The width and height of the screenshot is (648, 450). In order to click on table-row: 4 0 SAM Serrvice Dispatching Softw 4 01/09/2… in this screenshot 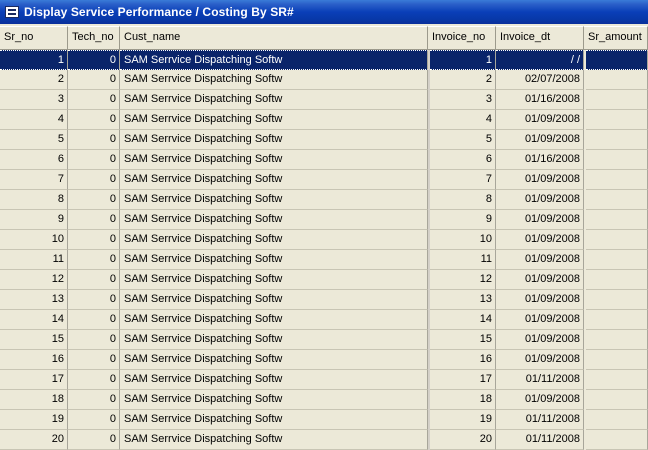, I will do `click(324, 120)`.